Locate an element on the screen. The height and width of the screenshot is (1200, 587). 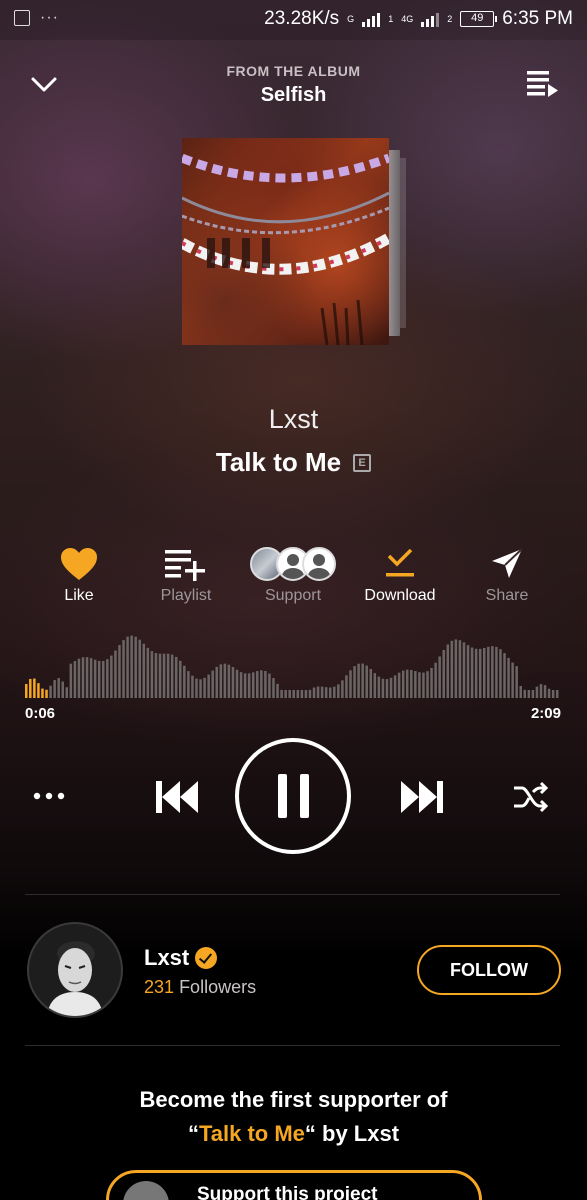
queue-icon is located at coordinates (542, 84).